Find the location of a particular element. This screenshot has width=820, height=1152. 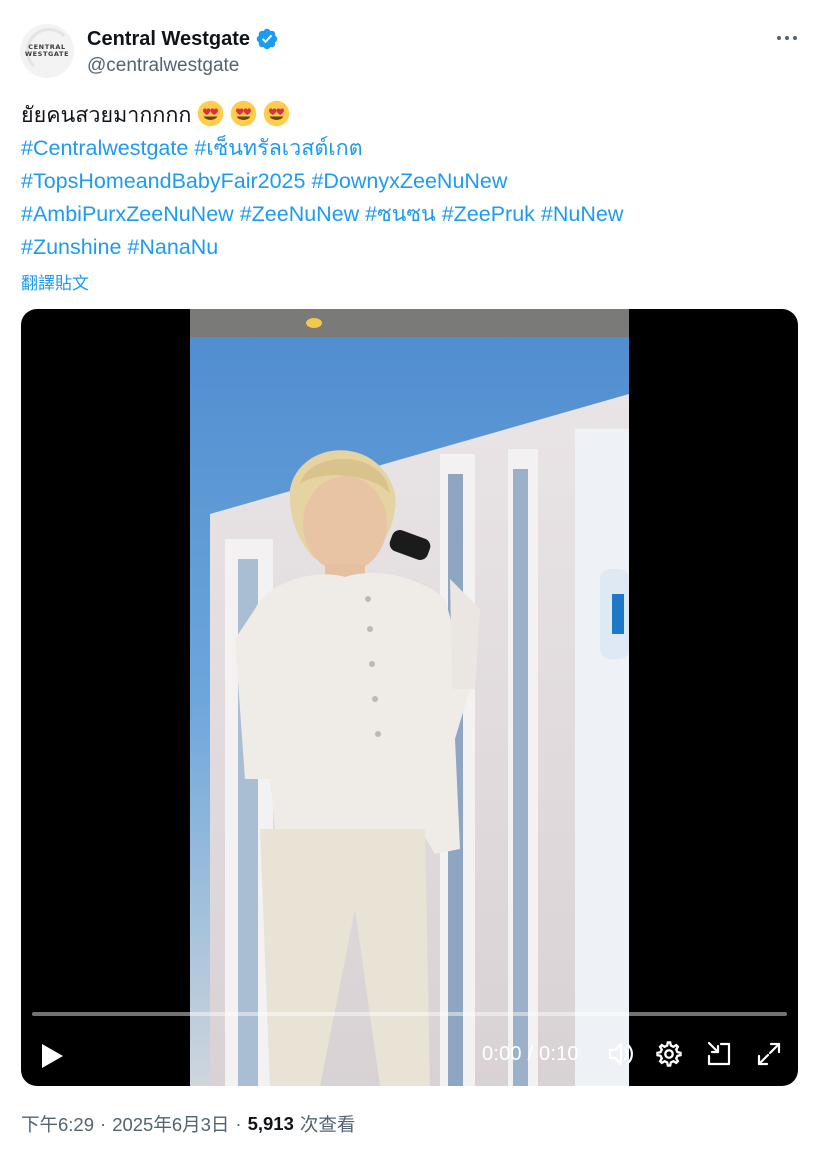

hashtag-link: #ซนซน is located at coordinates (400, 214).